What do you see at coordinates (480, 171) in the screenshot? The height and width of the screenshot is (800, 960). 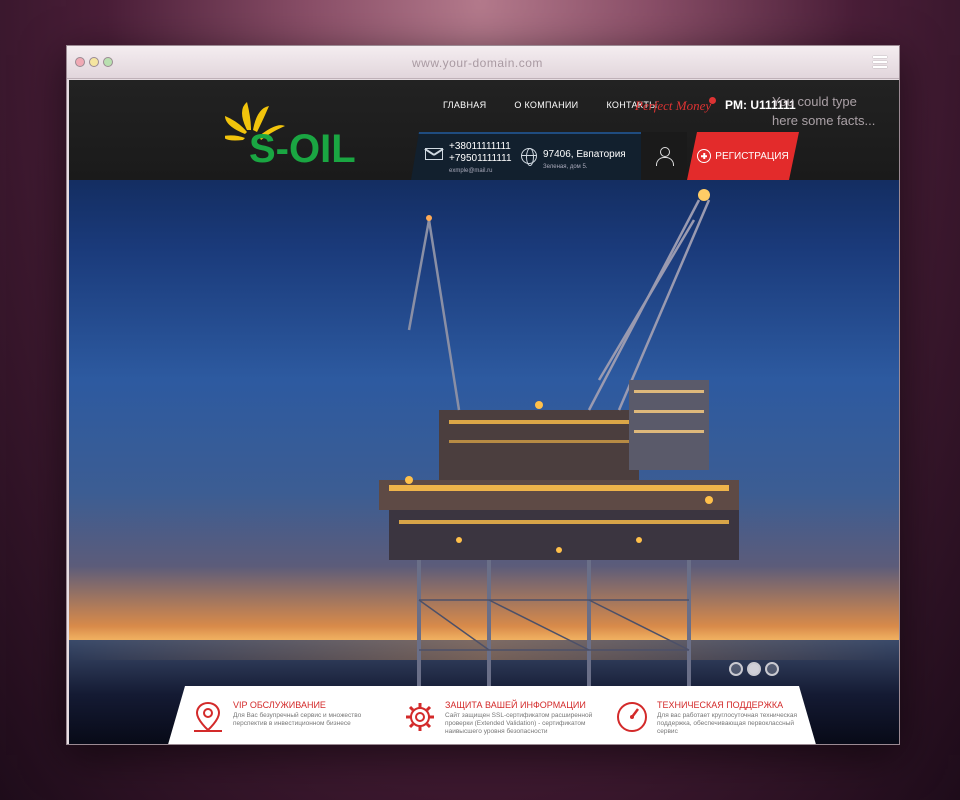 I see `contact-email: exmple@mail.ru` at bounding box center [480, 171].